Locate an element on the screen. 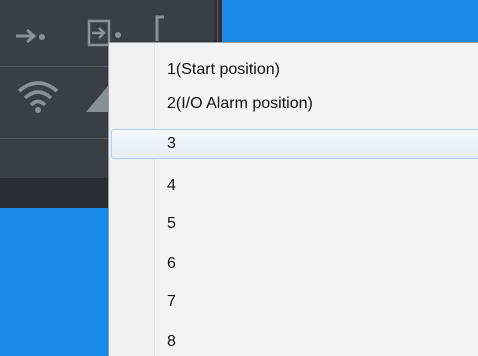 Image resolution: width=478 pixels, height=356 pixels. wifi-icon is located at coordinates (38, 96).